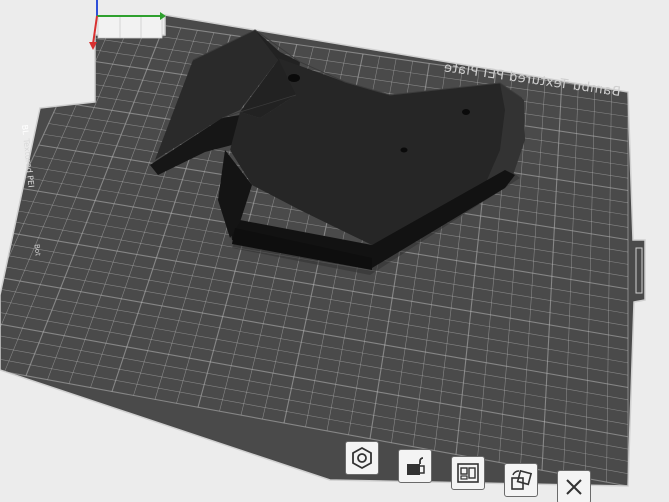 Image resolution: width=669 pixels, height=502 pixels. What do you see at coordinates (25, 129) in the screenshot?
I see `plate-badge: BL` at bounding box center [25, 129].